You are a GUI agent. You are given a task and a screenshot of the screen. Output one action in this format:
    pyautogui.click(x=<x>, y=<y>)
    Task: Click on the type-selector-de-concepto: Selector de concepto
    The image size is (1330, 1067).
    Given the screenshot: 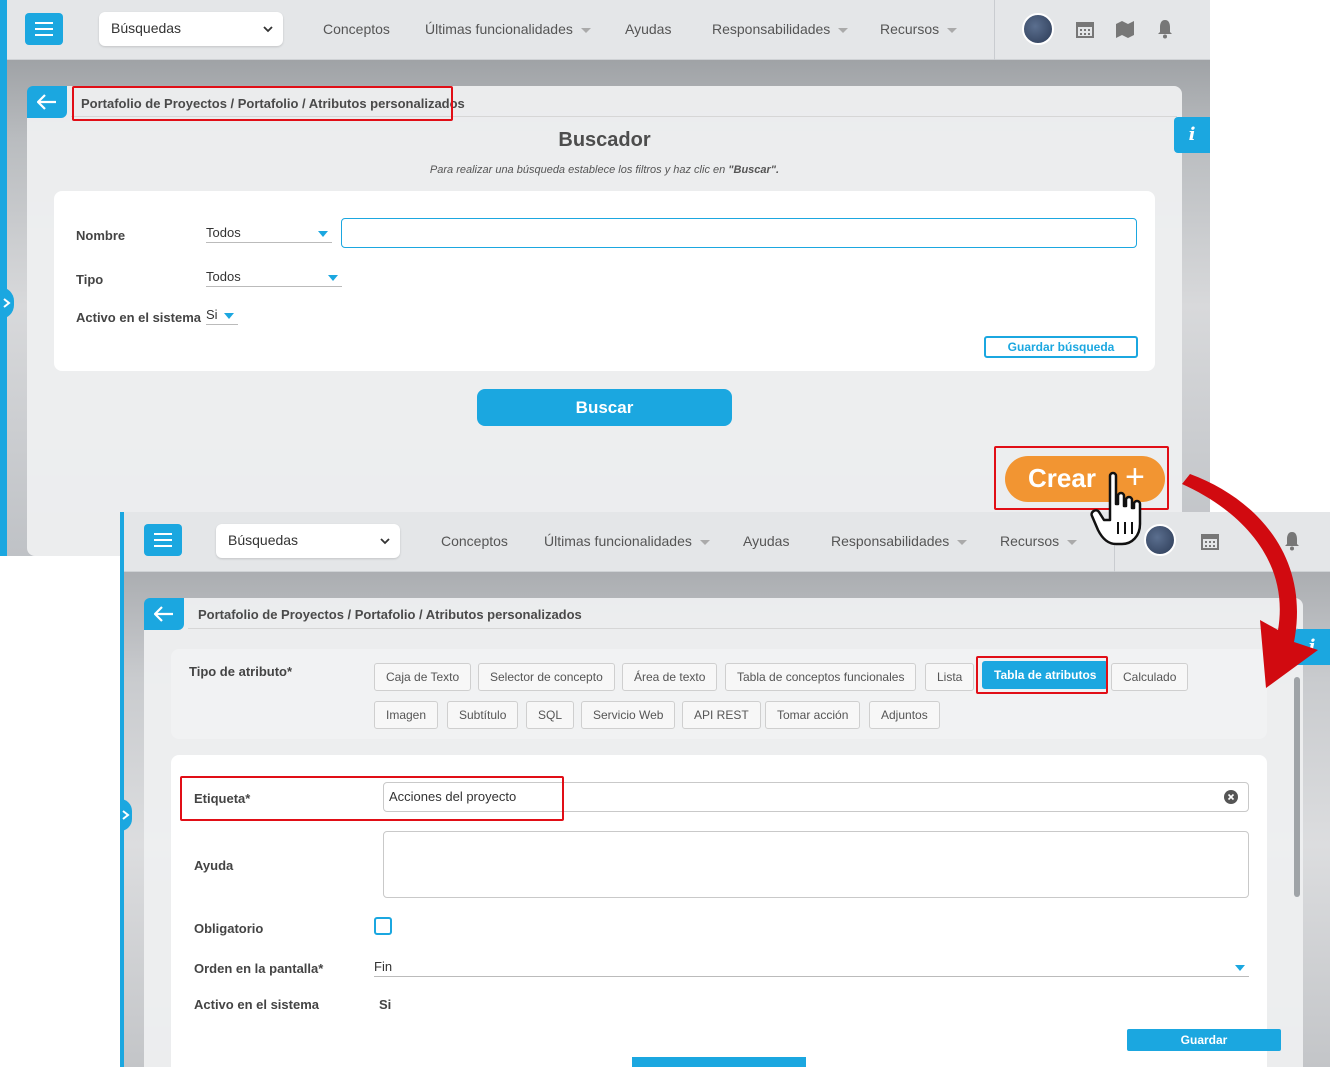 What is the action you would take?
    pyautogui.click(x=546, y=677)
    